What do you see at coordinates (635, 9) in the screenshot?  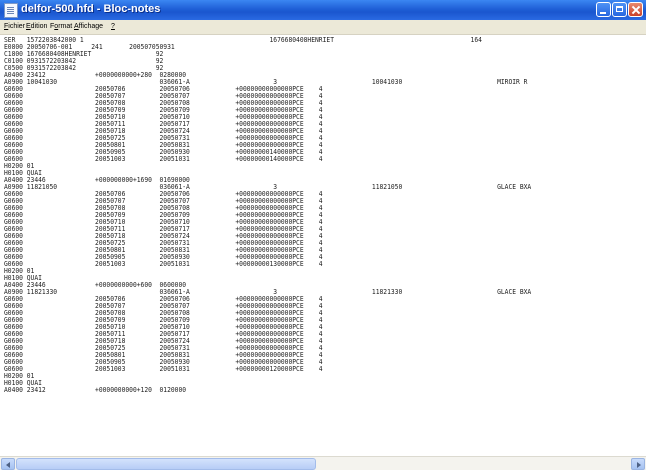 I see `close-button` at bounding box center [635, 9].